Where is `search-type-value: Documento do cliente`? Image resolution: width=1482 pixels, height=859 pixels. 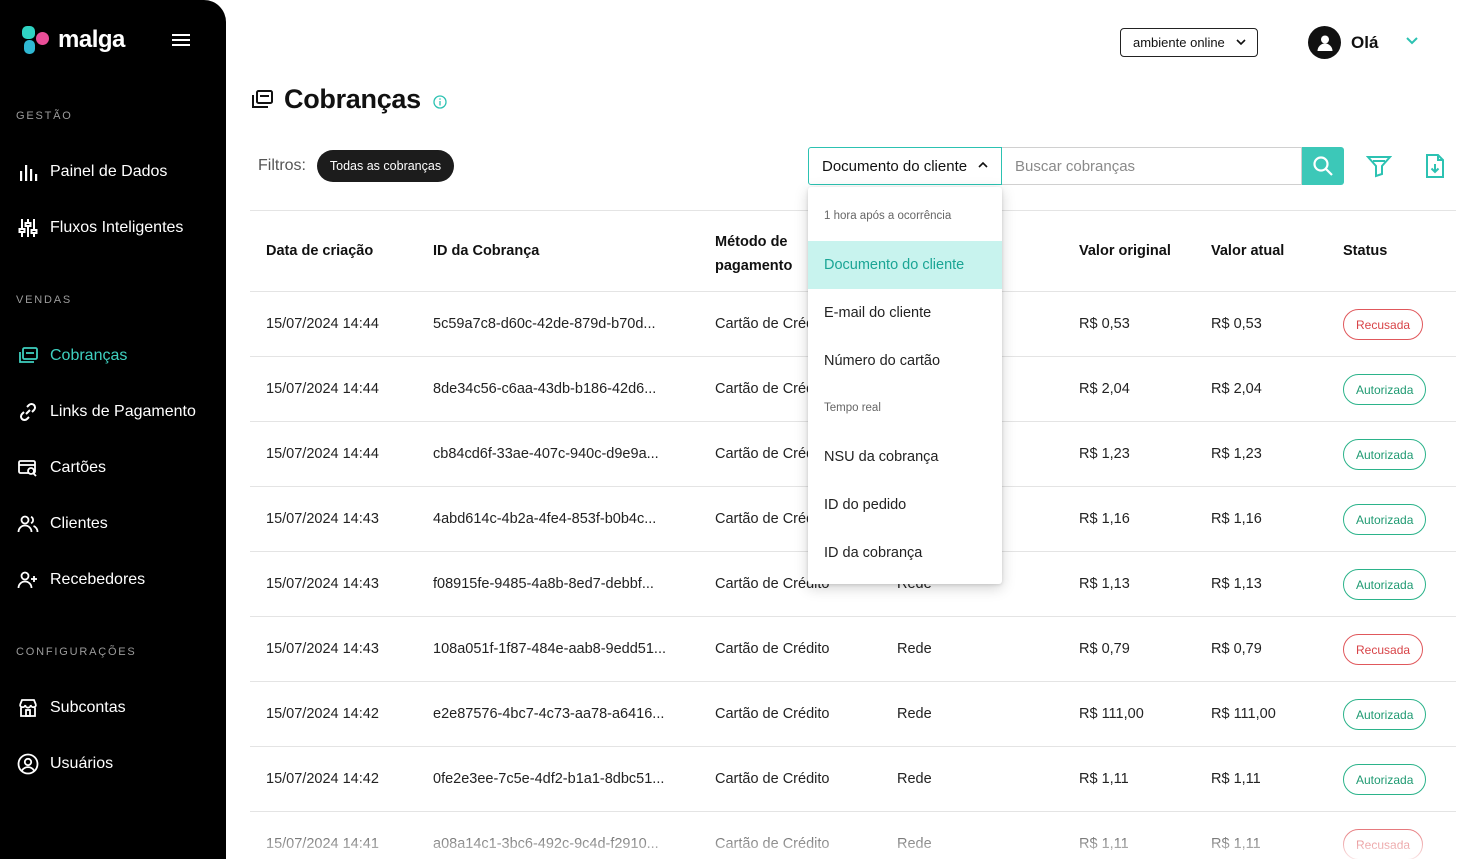 search-type-value: Documento do cliente is located at coordinates (895, 166).